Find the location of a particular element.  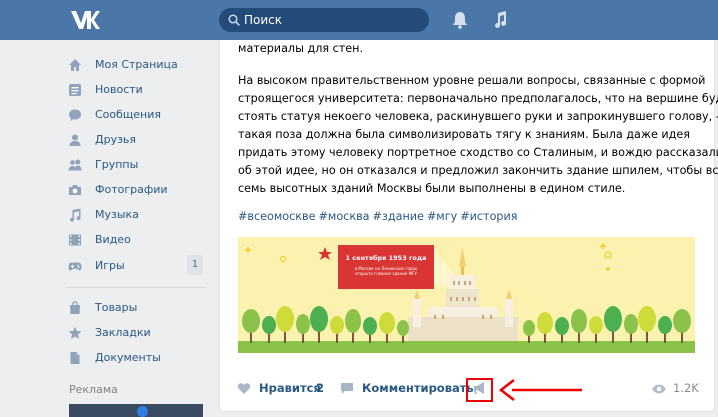

video-icon is located at coordinates (75, 240).